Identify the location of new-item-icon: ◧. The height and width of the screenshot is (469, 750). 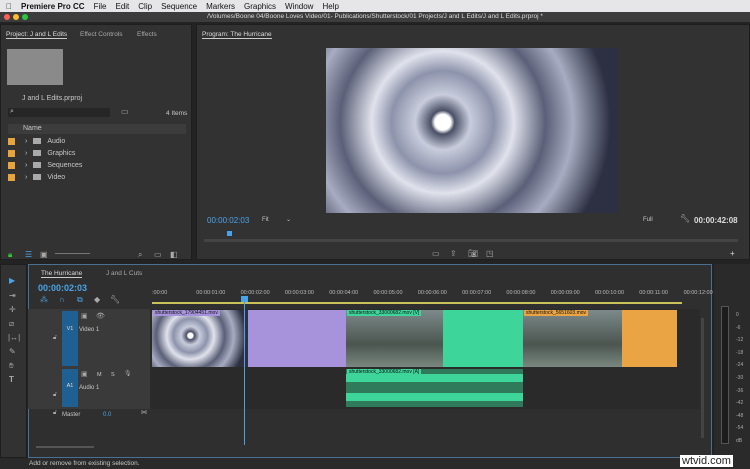
(174, 254).